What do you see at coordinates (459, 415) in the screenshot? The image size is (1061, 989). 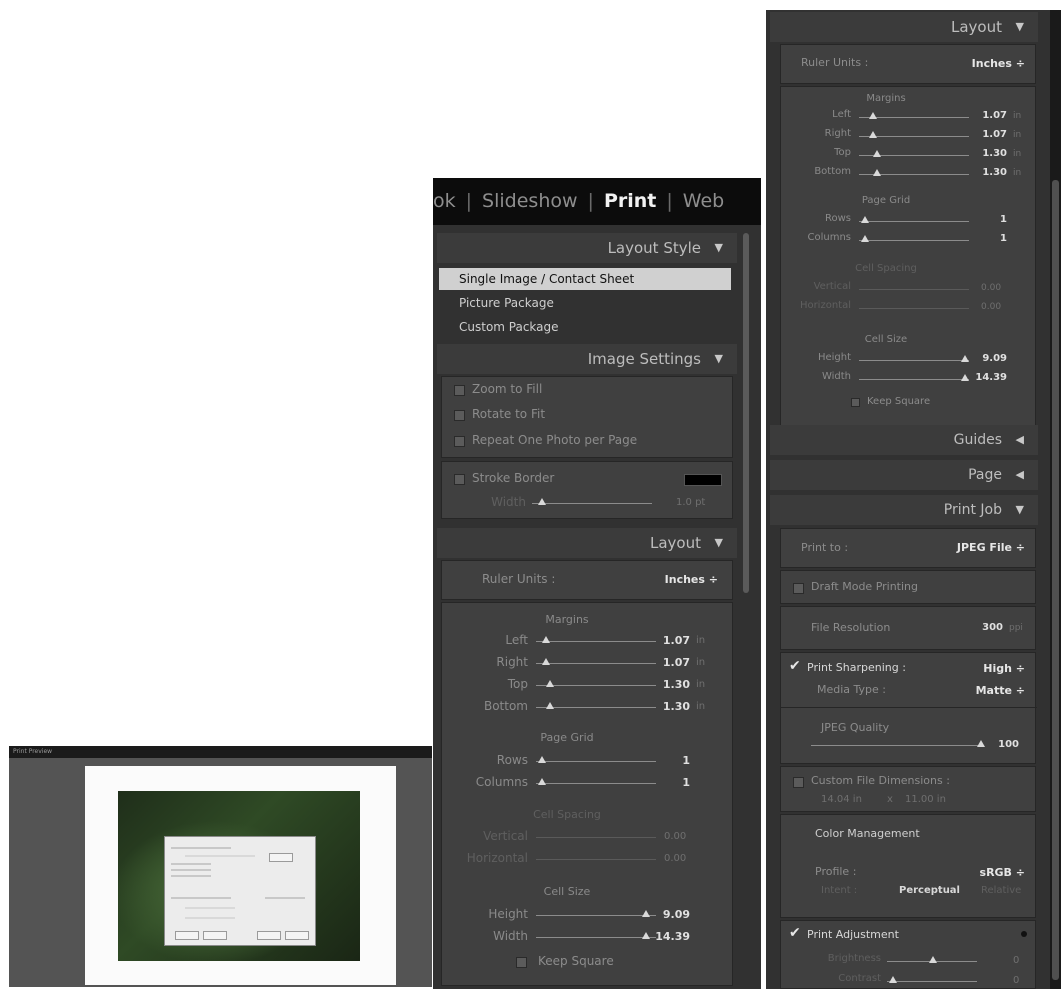 I see `rotate-to-fit-checkbox` at bounding box center [459, 415].